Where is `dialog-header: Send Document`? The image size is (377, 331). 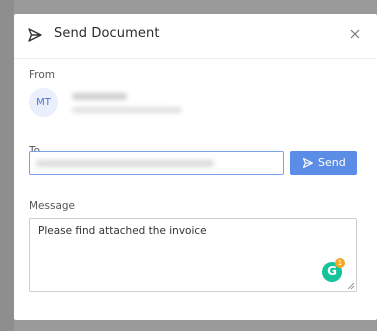
dialog-header: Send Document is located at coordinates (195, 36).